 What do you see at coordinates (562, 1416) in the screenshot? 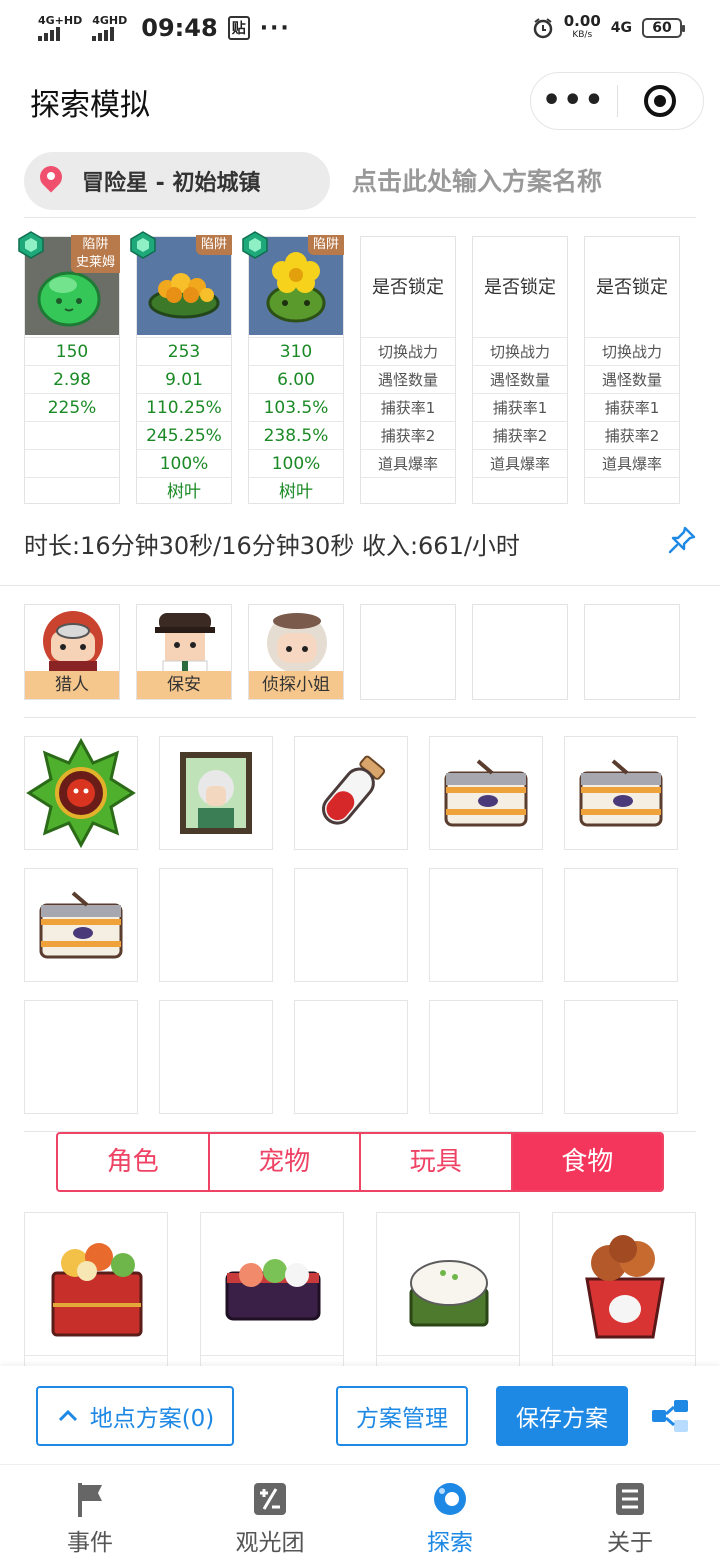
I see `save-plan-button: 保存方案` at bounding box center [562, 1416].